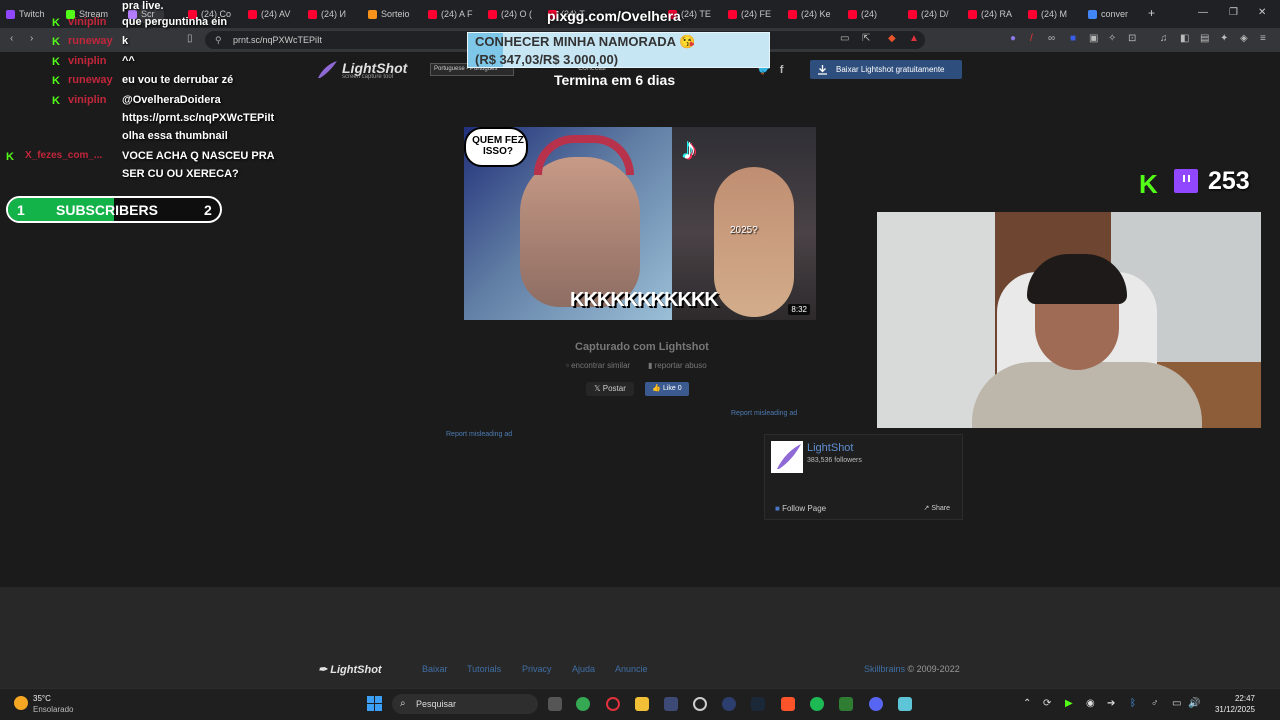  What do you see at coordinates (640, 223) in the screenshot?
I see `screenshot-image: ♪ QUEM FEZ ISSO? 2025? KKKKKKKKKKK 8:32` at bounding box center [640, 223].